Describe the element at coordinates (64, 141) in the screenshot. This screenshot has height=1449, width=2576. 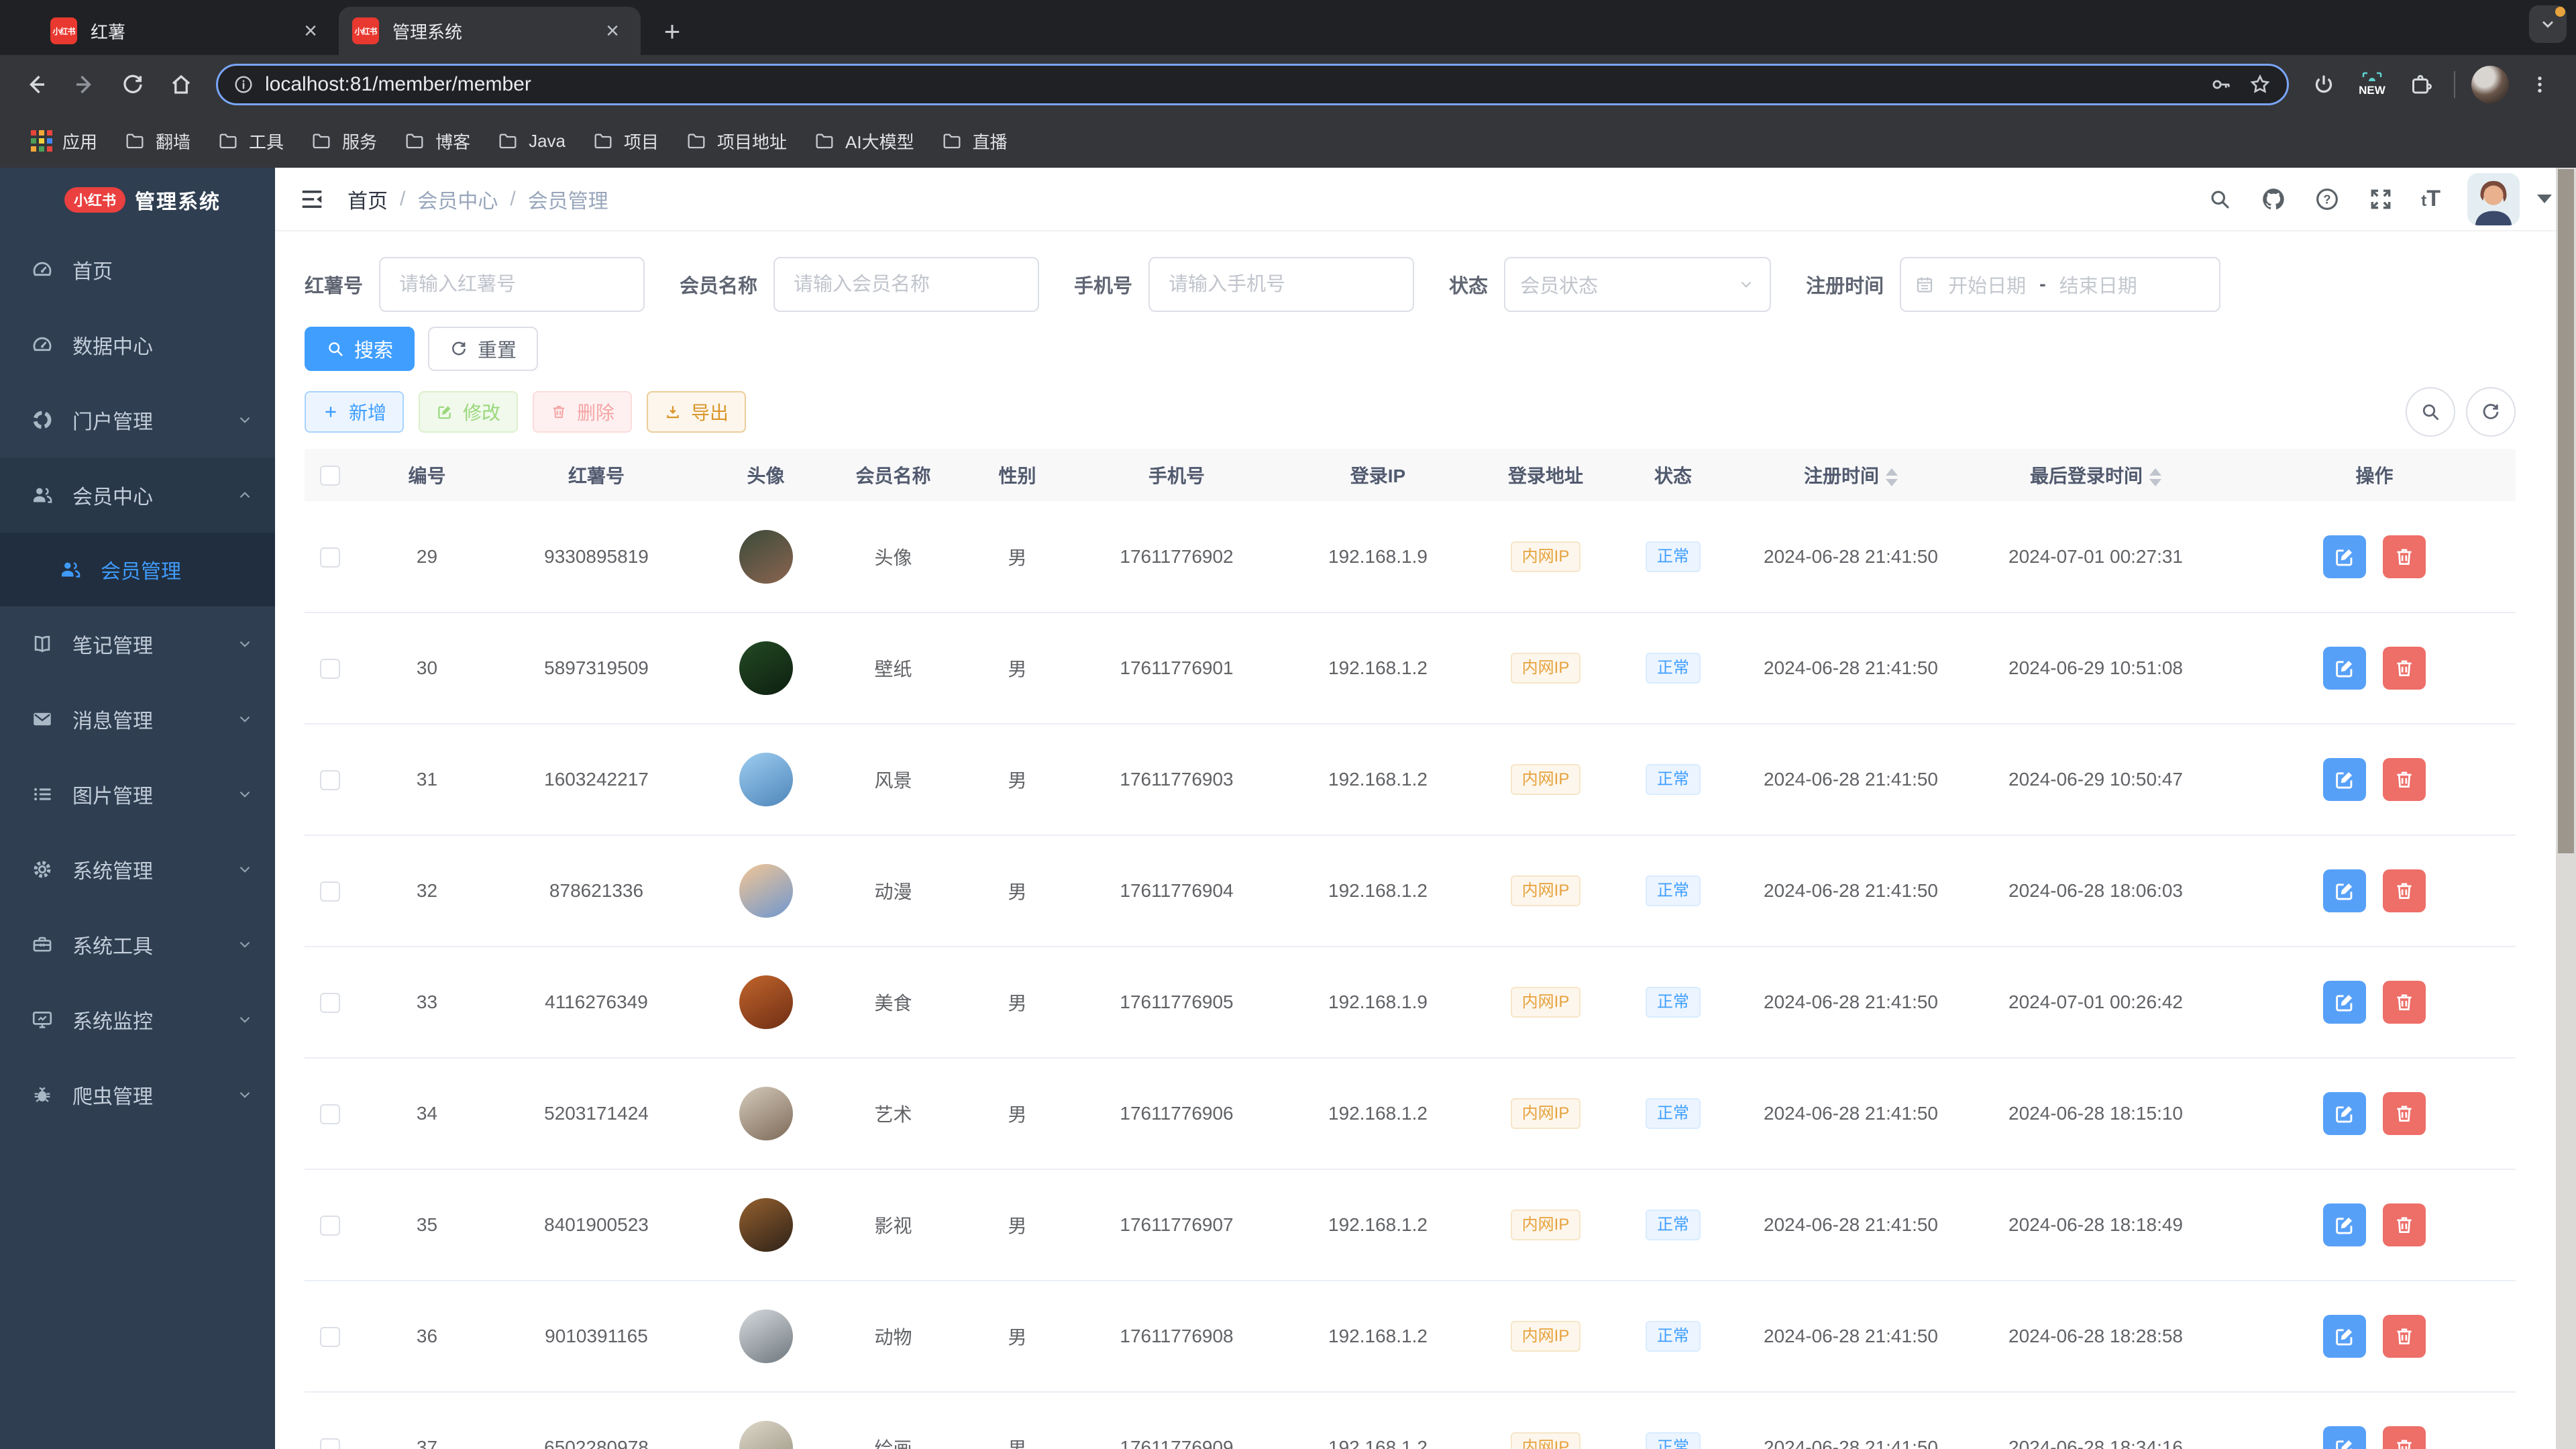
I see `bookmark-item: 应用` at that location.